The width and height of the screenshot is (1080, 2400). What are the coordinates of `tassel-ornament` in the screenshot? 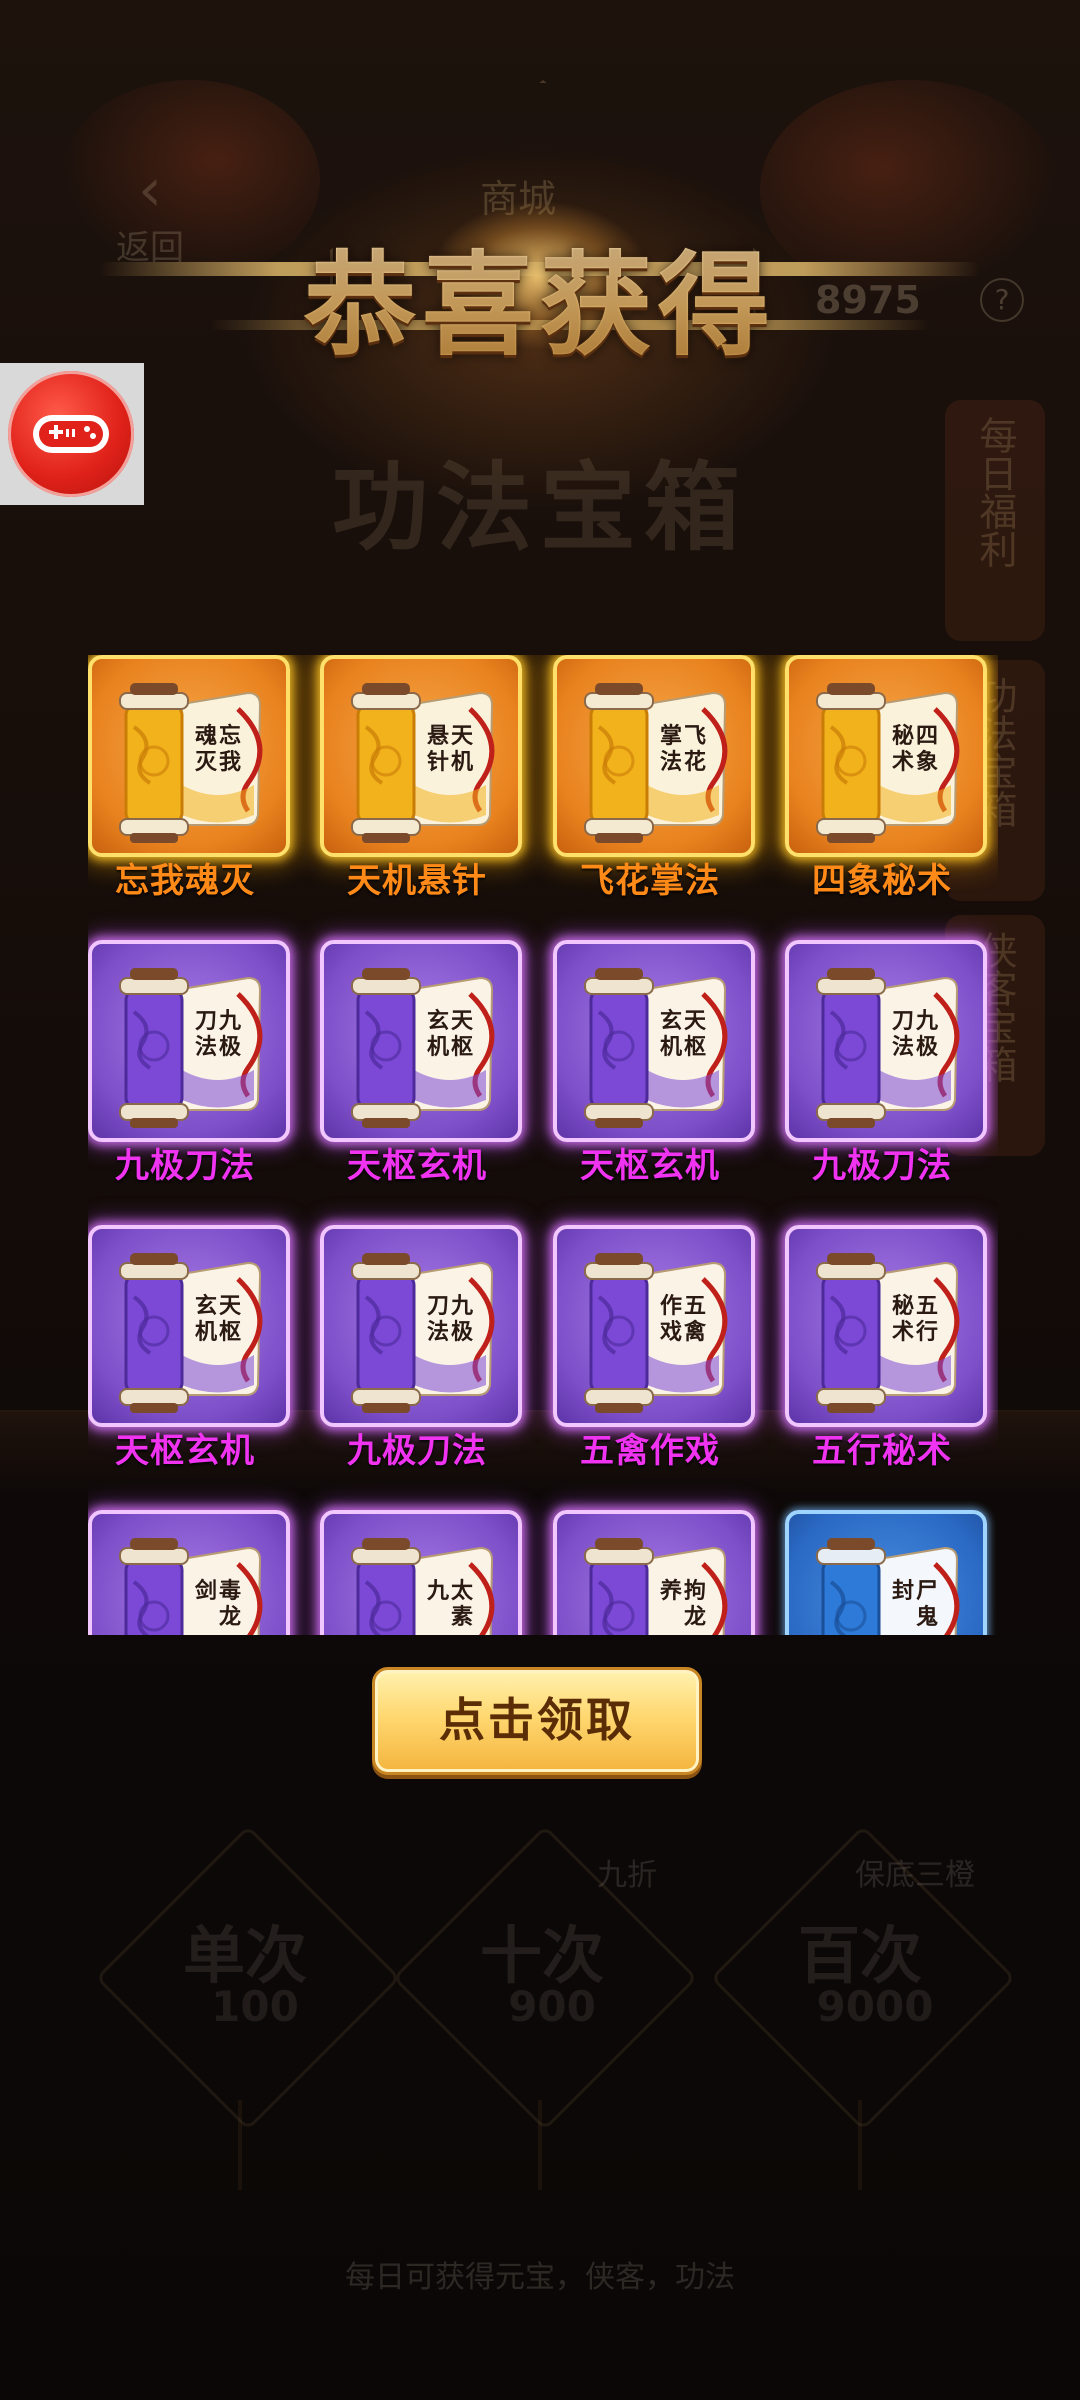 It's located at (240, 2145).